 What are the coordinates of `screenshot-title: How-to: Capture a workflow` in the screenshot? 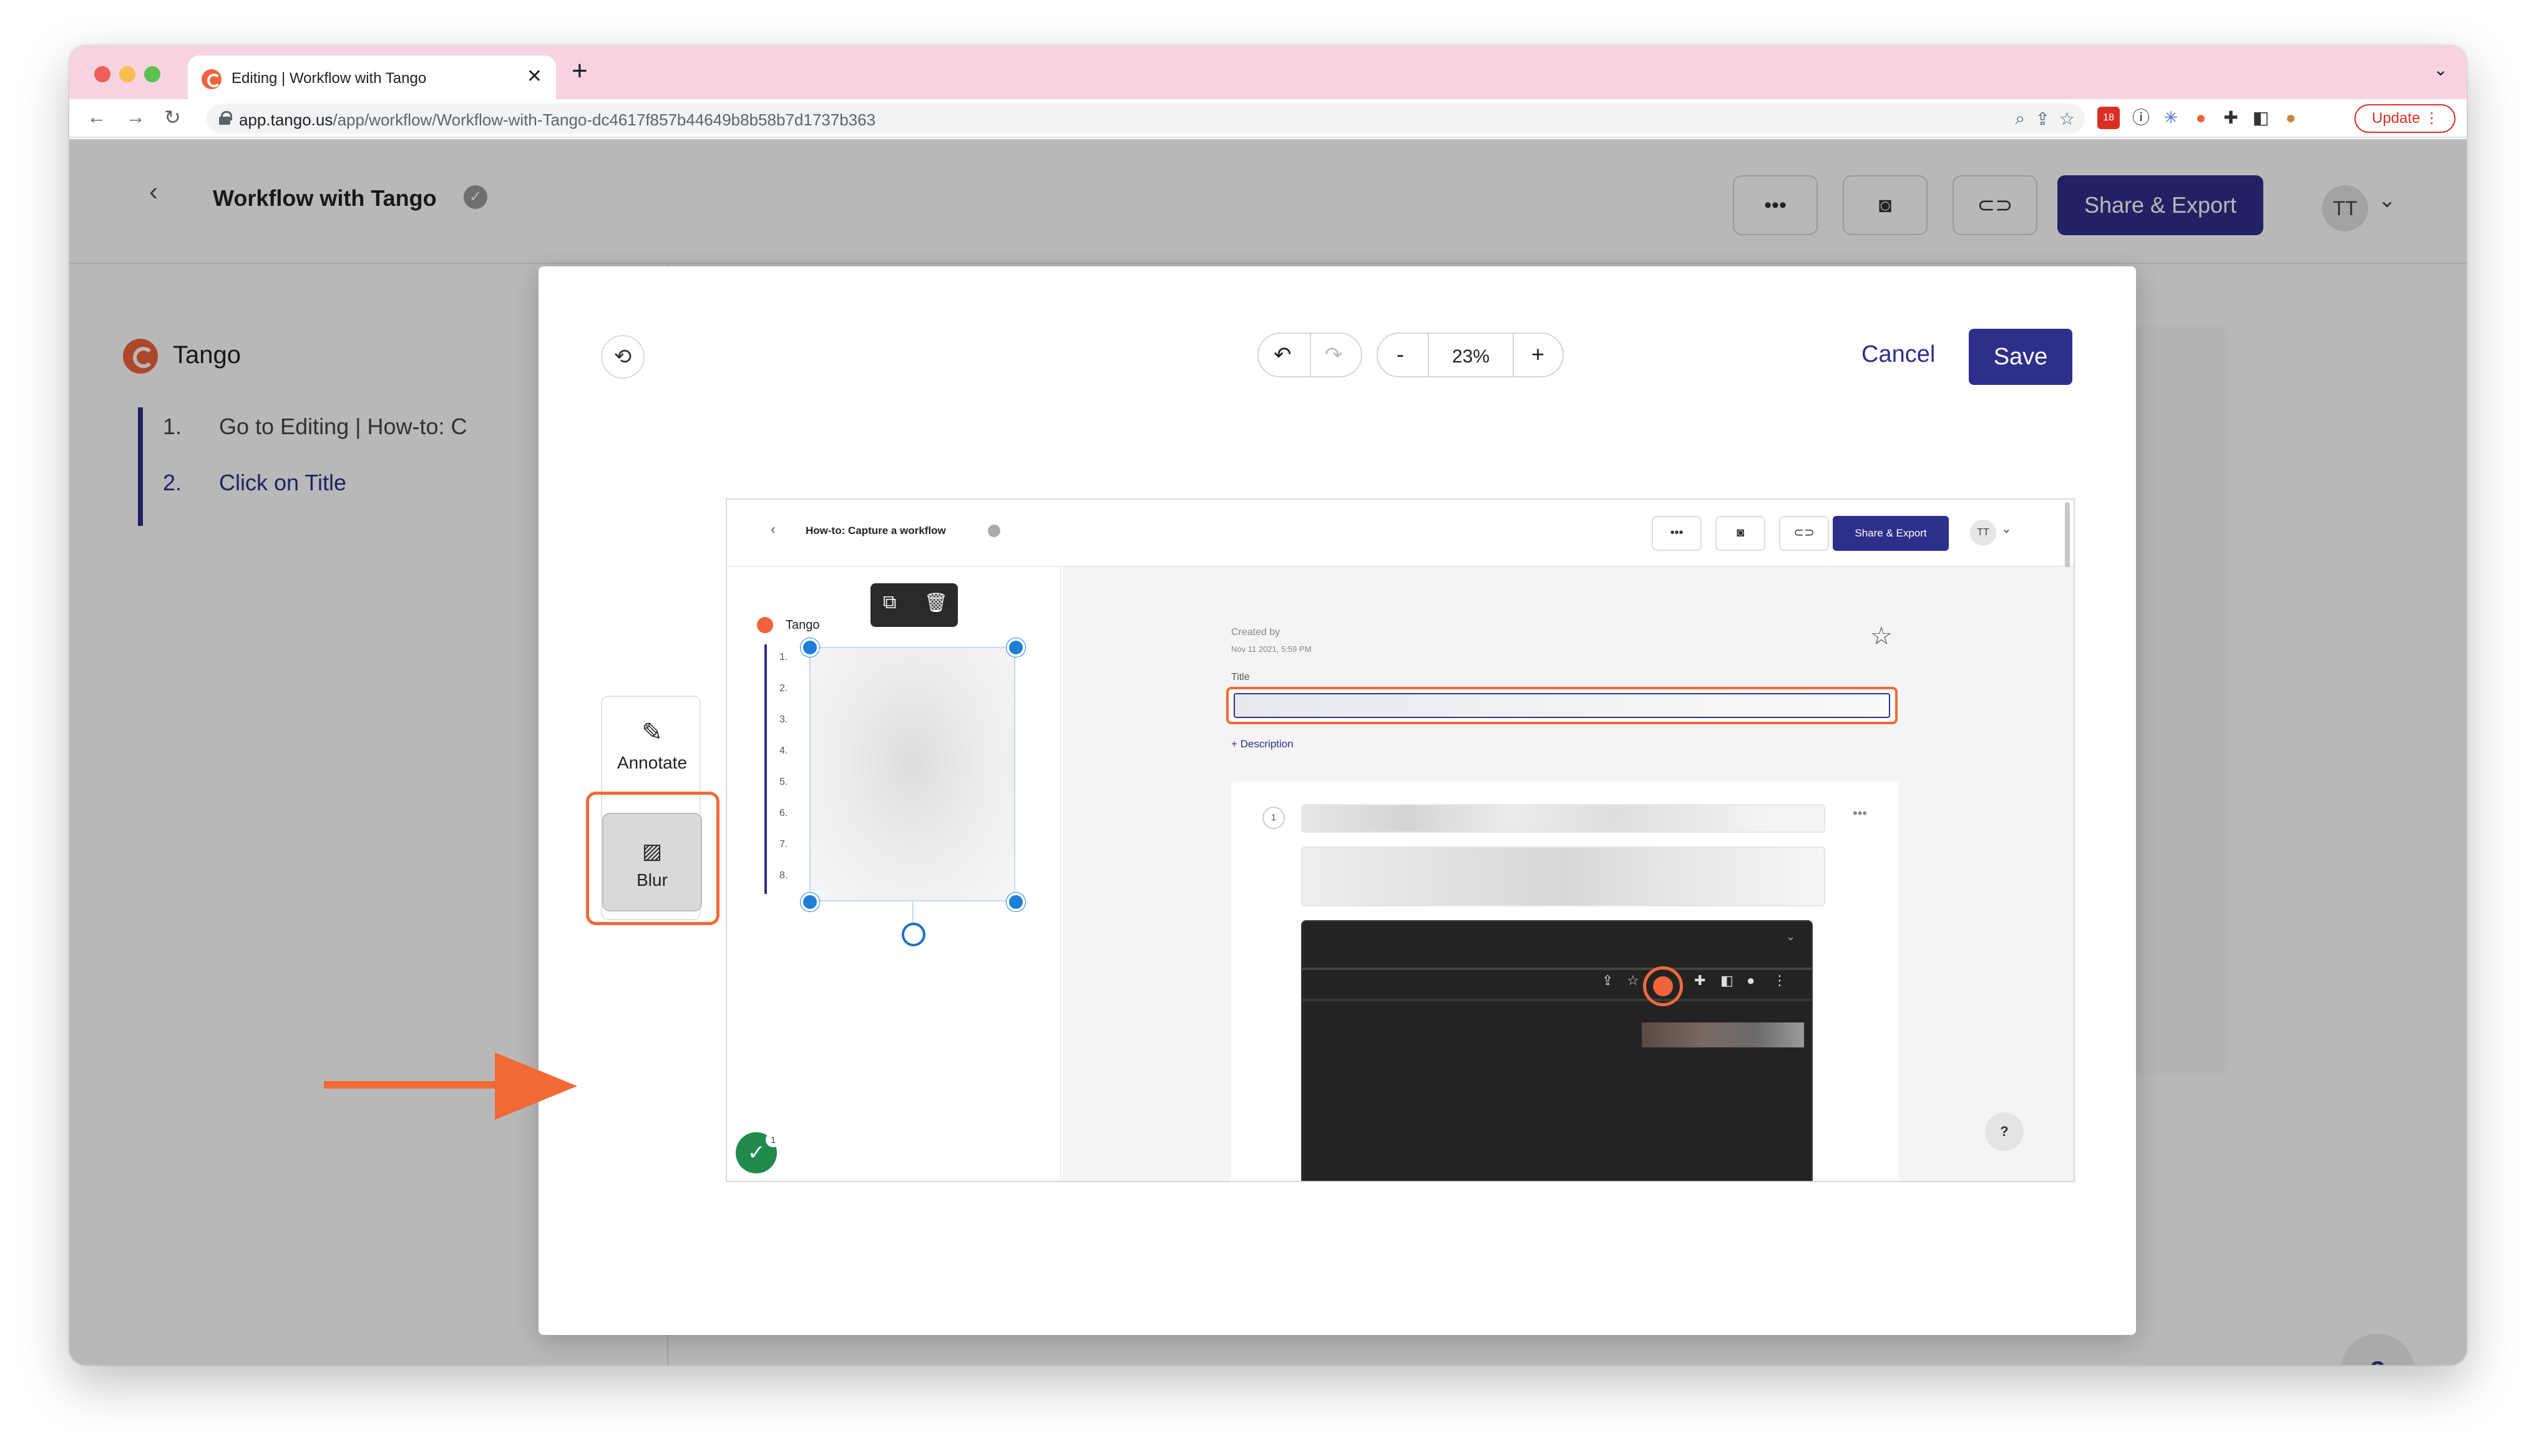 It's located at (876, 530).